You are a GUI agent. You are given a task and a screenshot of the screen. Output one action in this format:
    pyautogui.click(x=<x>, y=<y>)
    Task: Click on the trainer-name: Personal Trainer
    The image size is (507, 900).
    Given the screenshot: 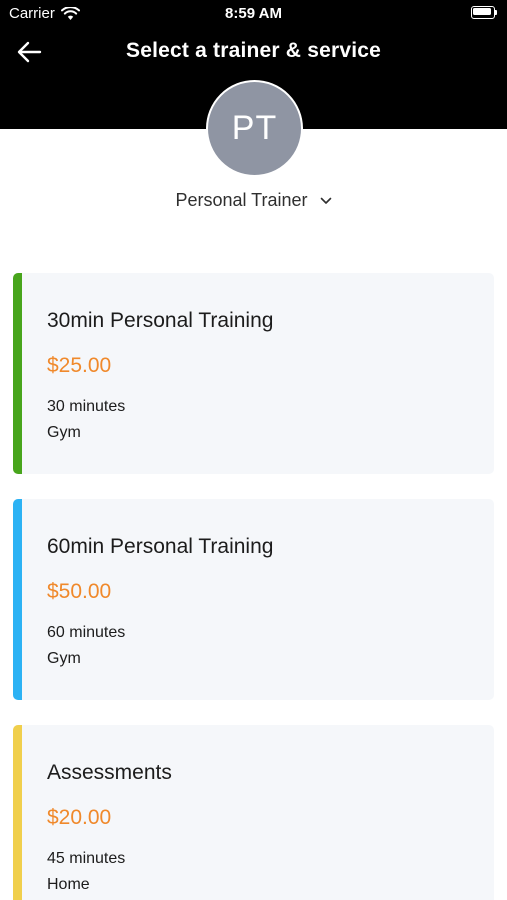 What is the action you would take?
    pyautogui.click(x=241, y=200)
    